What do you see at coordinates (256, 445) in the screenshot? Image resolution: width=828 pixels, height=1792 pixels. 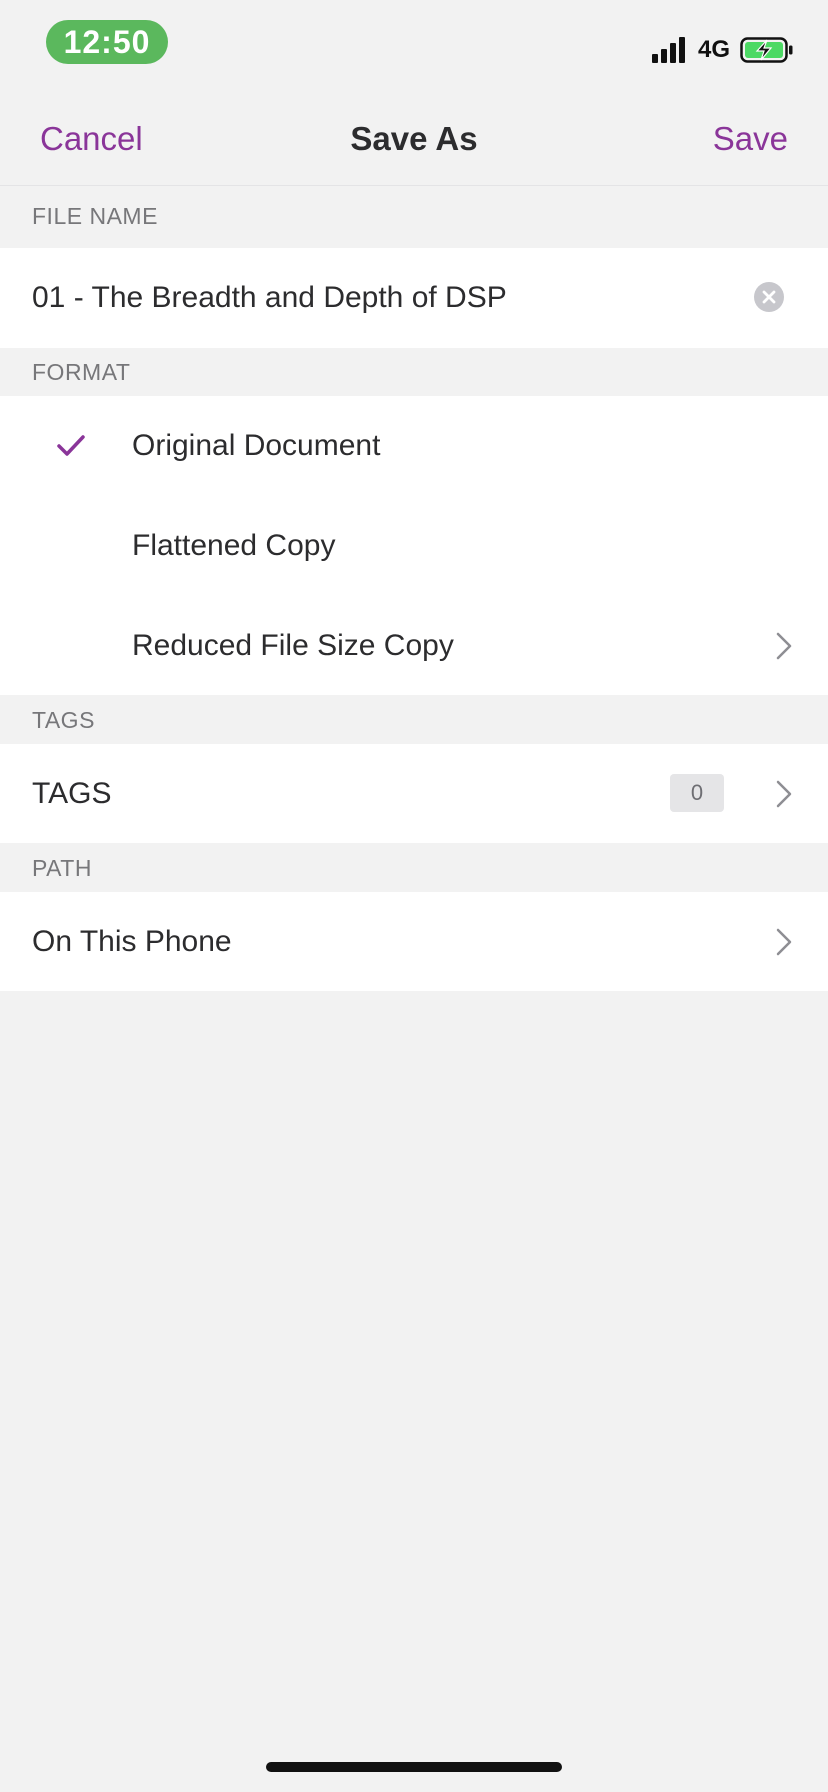 I see `format-option-label: Original Document` at bounding box center [256, 445].